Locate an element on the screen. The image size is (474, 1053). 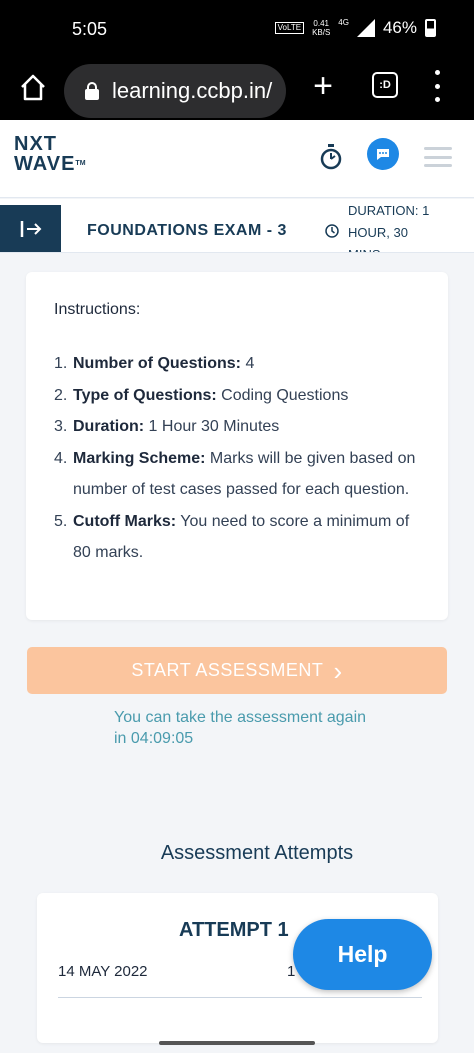
network-speed-value: 0.41 is located at coordinates (321, 23).